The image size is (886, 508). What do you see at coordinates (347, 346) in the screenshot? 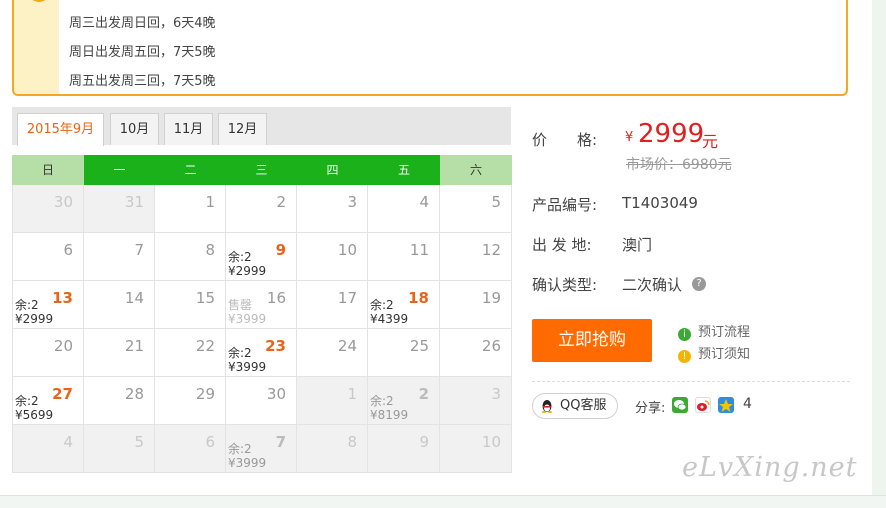
I see `day-number: 24` at bounding box center [347, 346].